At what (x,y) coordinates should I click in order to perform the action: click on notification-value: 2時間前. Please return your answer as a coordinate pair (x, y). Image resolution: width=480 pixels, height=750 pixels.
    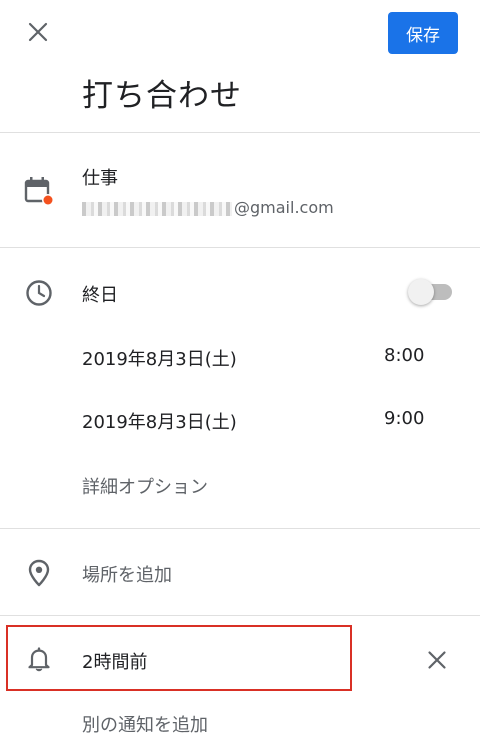
    Looking at the image, I should click on (114, 661).